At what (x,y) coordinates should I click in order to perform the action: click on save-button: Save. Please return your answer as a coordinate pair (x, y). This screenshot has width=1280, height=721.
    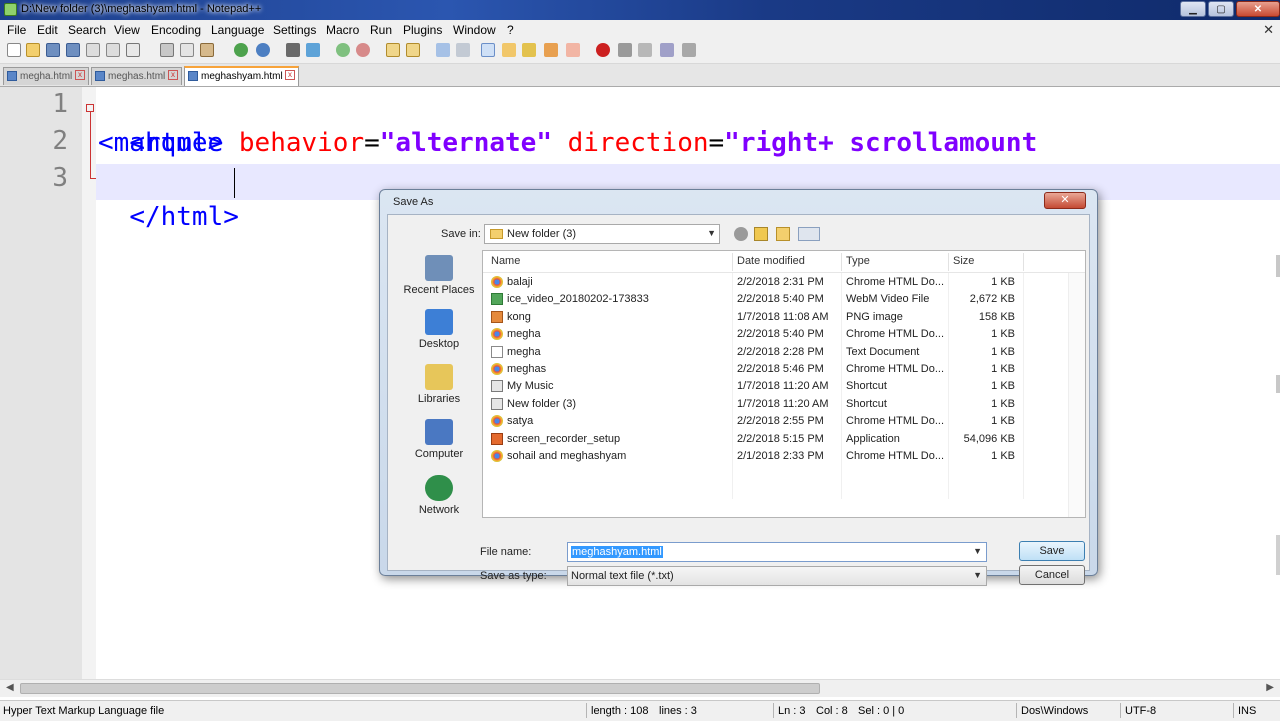
    Looking at the image, I should click on (1052, 551).